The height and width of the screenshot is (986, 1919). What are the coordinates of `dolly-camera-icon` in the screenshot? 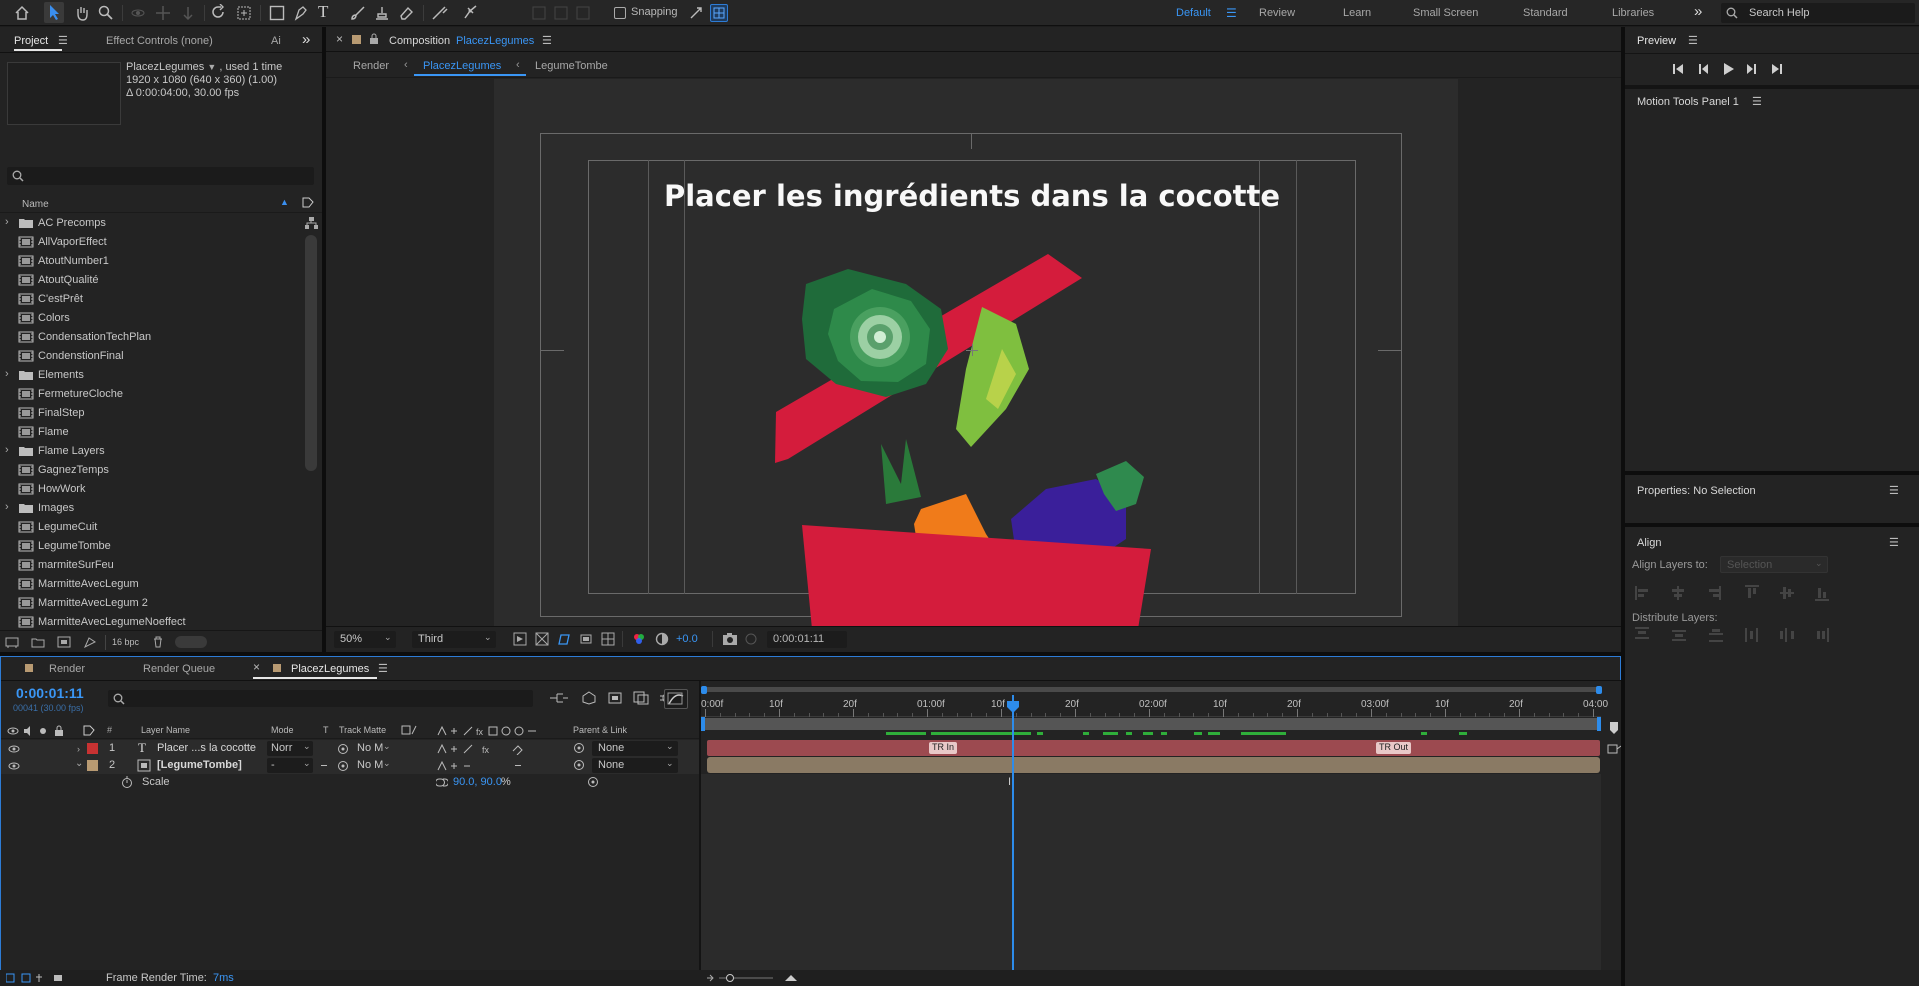 It's located at (188, 13).